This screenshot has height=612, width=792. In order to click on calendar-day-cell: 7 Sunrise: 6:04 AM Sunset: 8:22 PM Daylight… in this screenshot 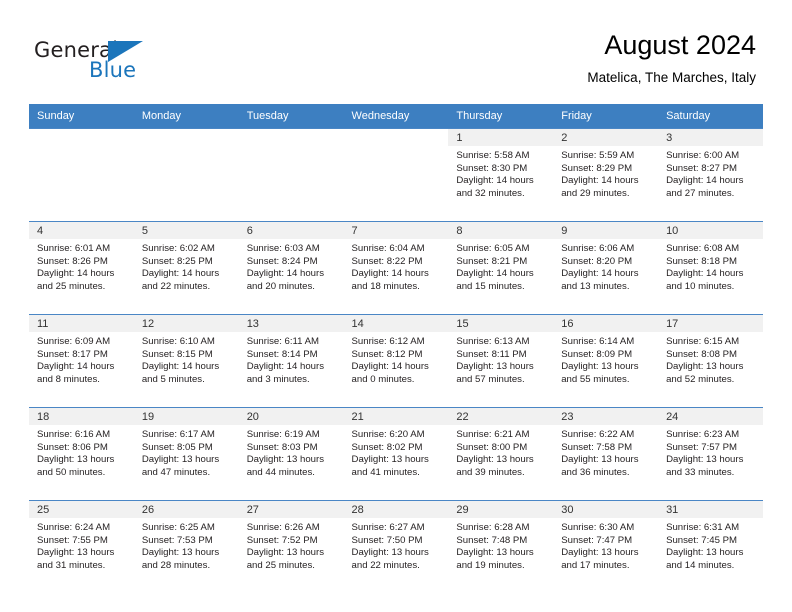, I will do `click(396, 265)`.